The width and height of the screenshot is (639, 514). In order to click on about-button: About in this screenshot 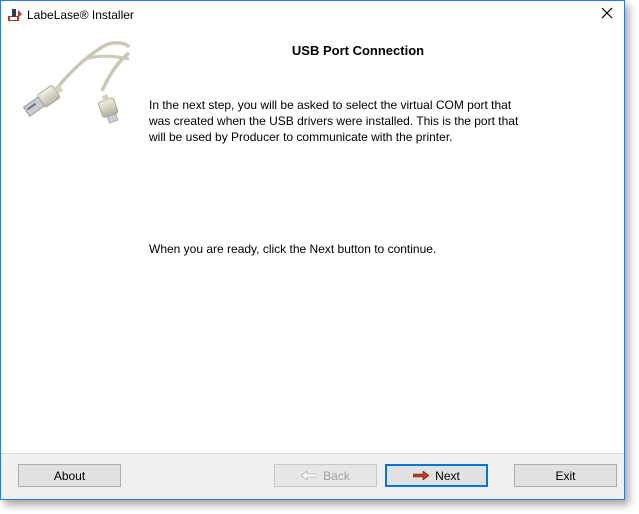, I will do `click(69, 475)`.